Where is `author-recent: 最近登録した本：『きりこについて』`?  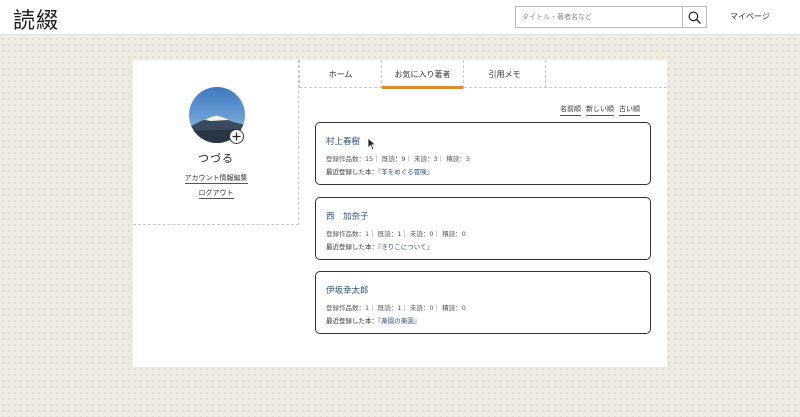
author-recent: 最近登録した本：『きりこについて』 is located at coordinates (379, 246).